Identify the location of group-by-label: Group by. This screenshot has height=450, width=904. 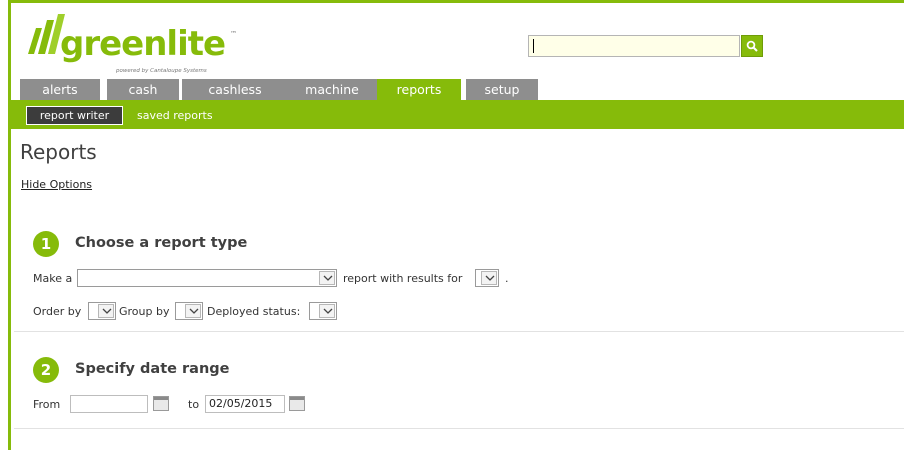
(144, 311).